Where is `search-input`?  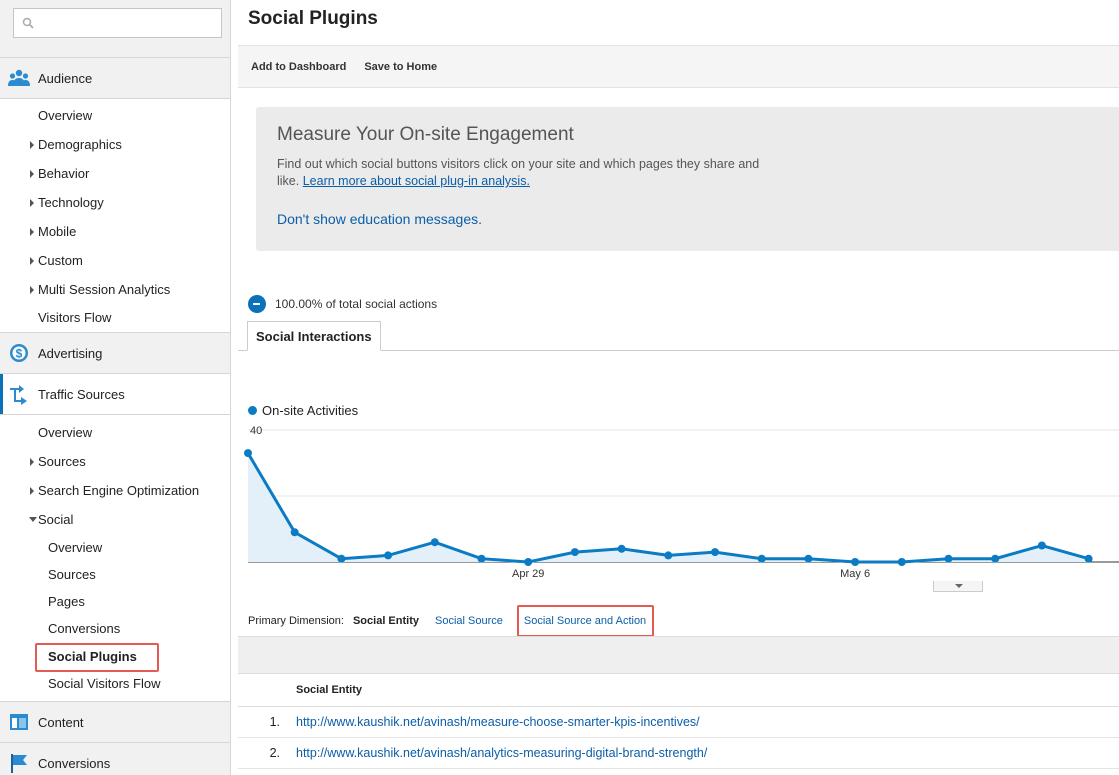 search-input is located at coordinates (117, 23).